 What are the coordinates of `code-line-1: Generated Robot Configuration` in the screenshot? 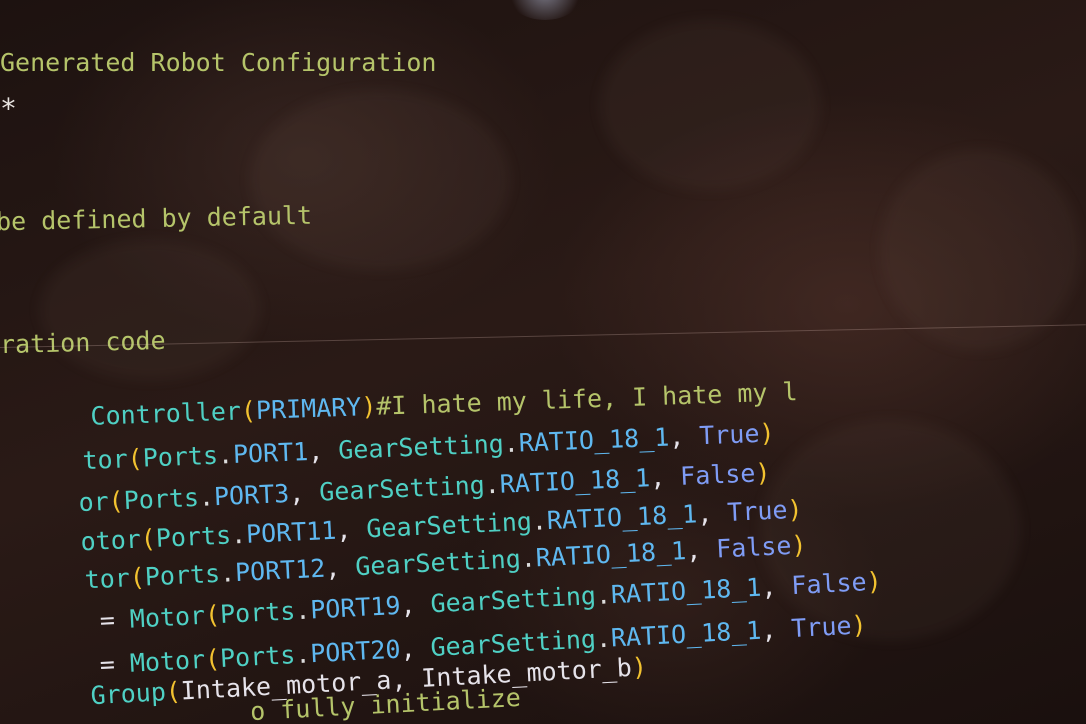 It's located at (218, 62).